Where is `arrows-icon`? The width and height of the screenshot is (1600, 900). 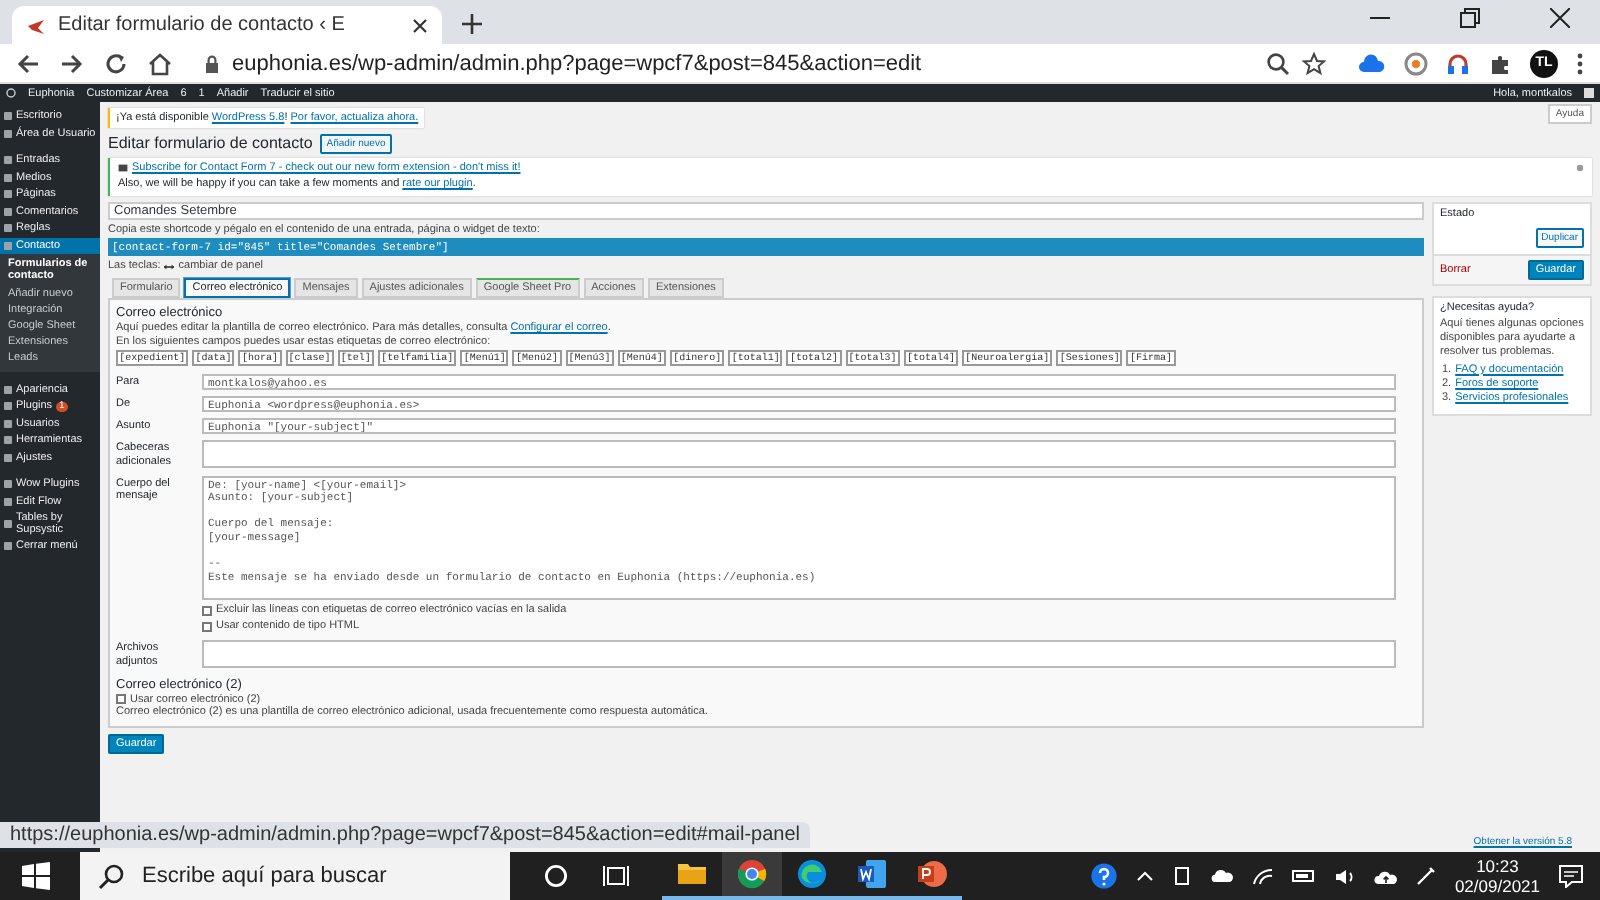
arrows-icon is located at coordinates (169, 267).